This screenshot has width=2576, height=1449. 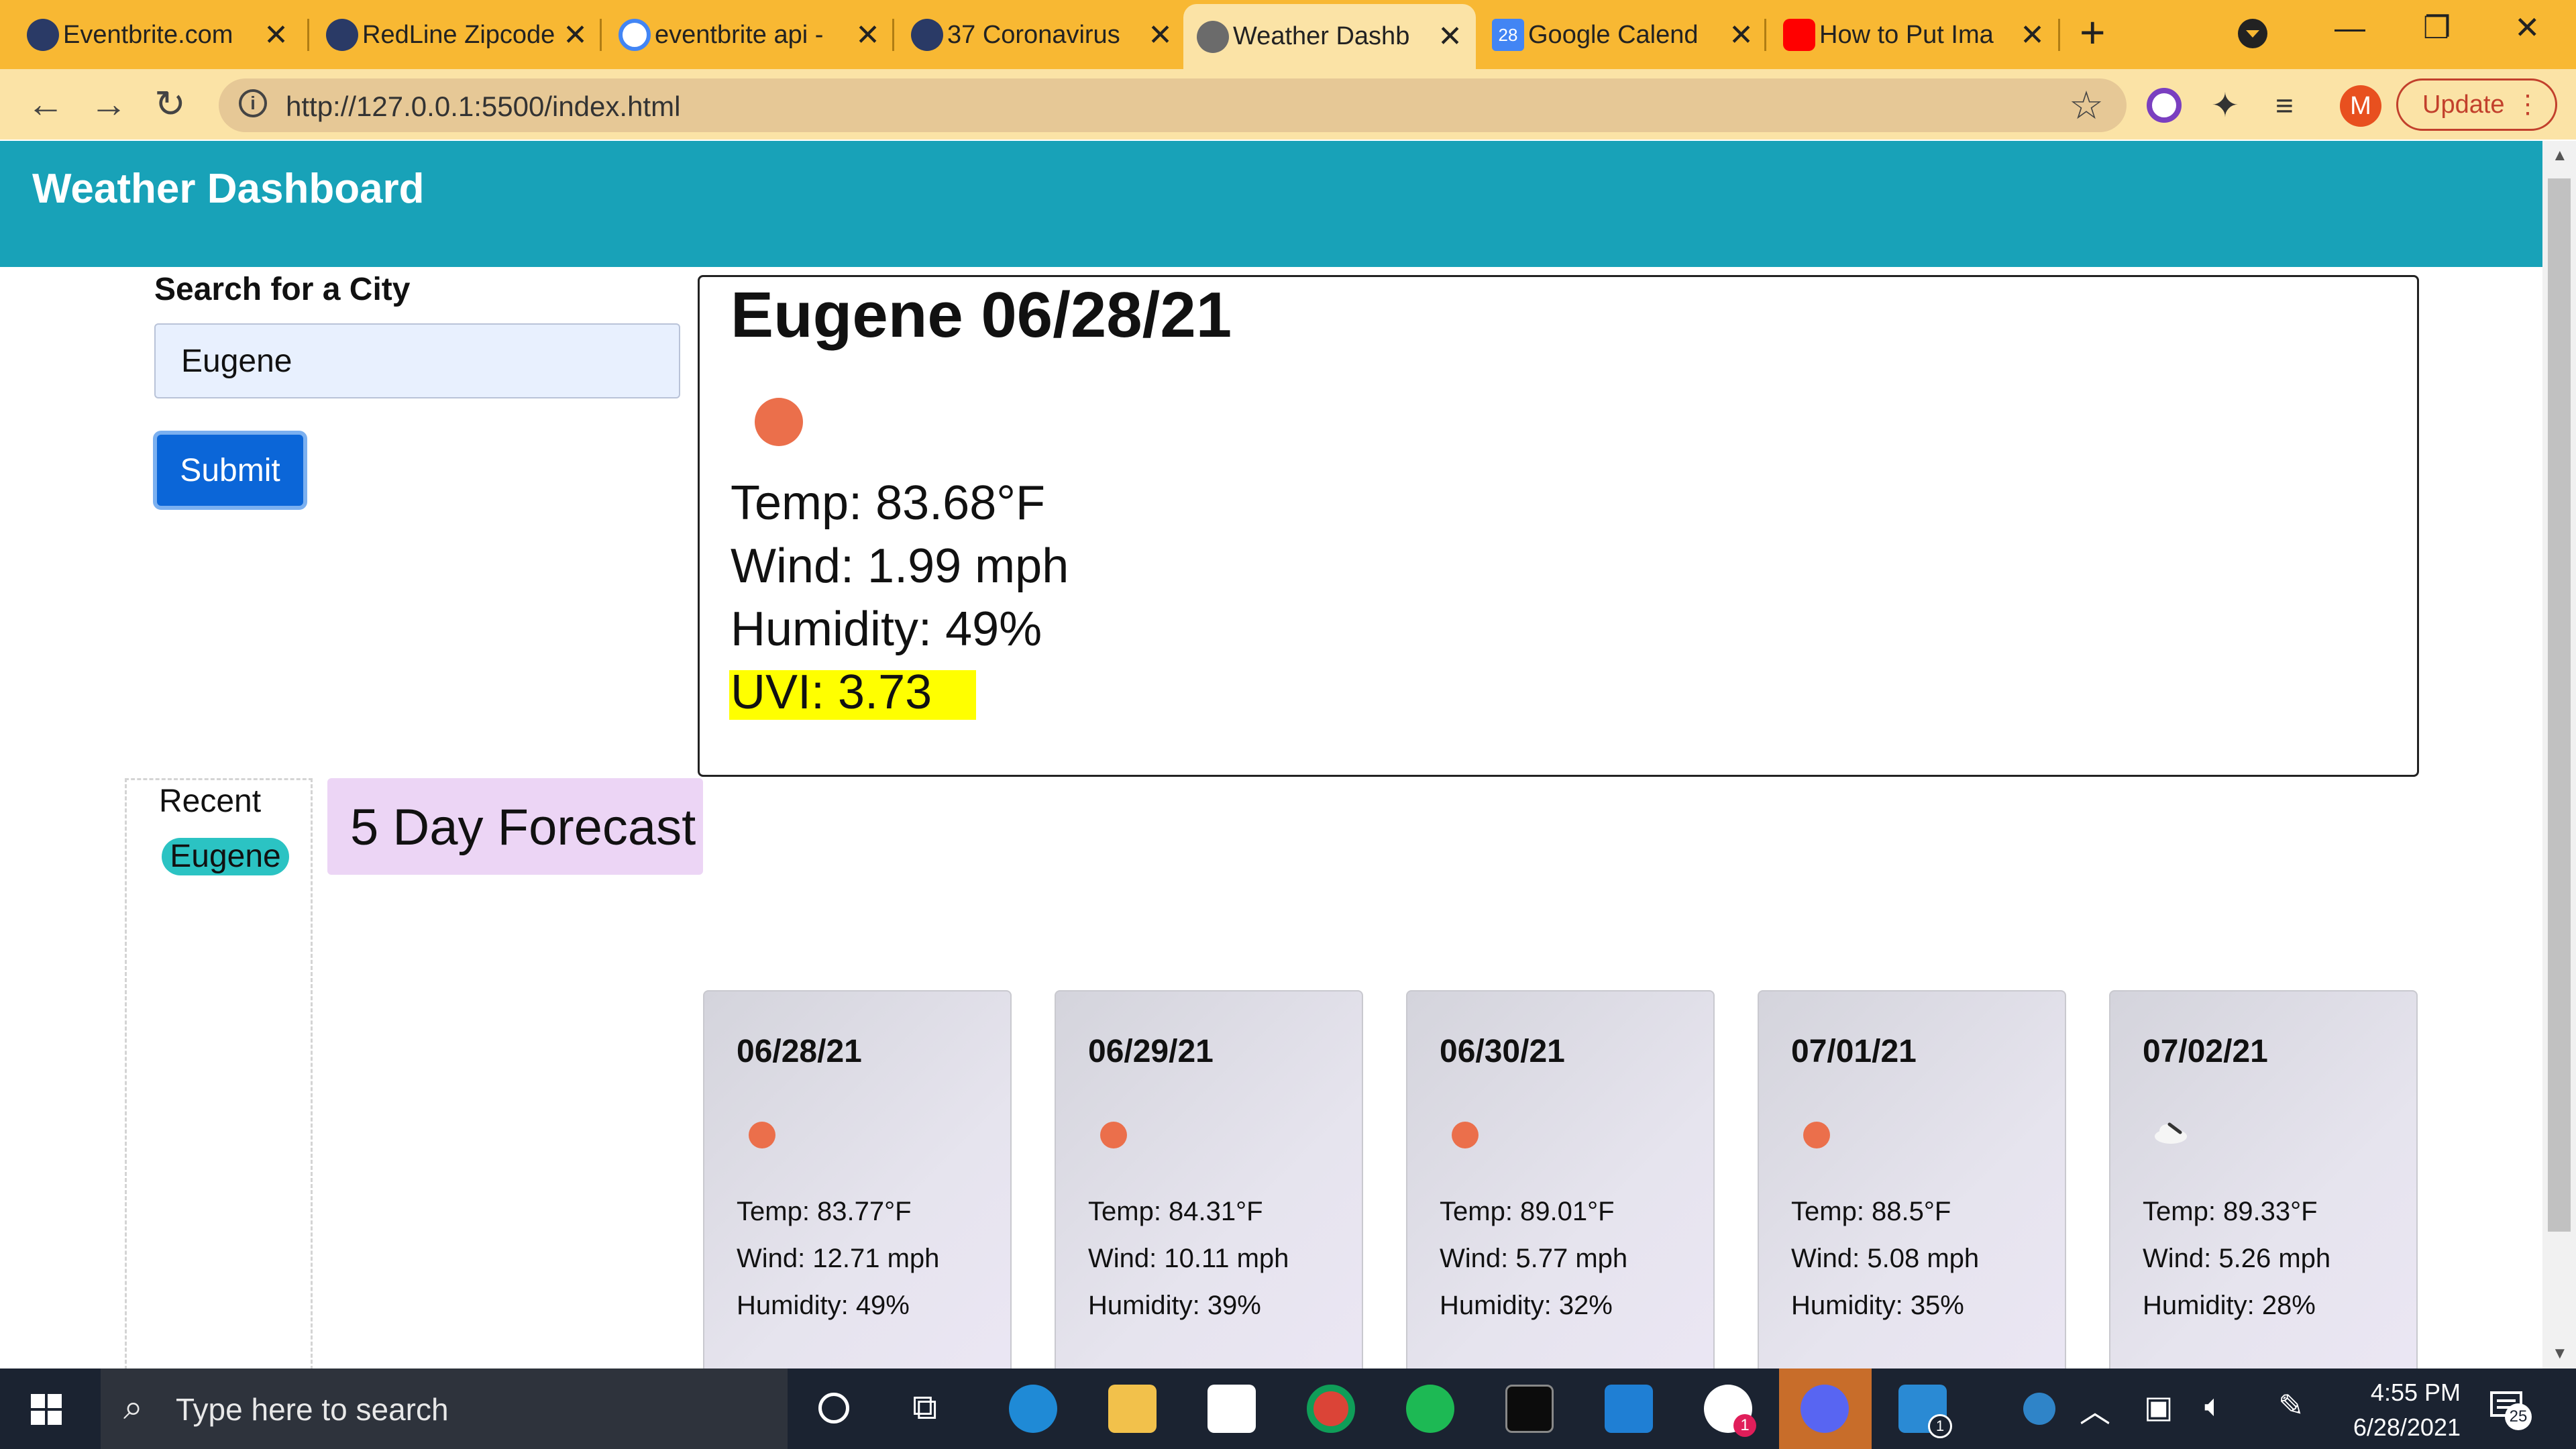 What do you see at coordinates (924, 1407) in the screenshot?
I see `task-view-icon: ⧉` at bounding box center [924, 1407].